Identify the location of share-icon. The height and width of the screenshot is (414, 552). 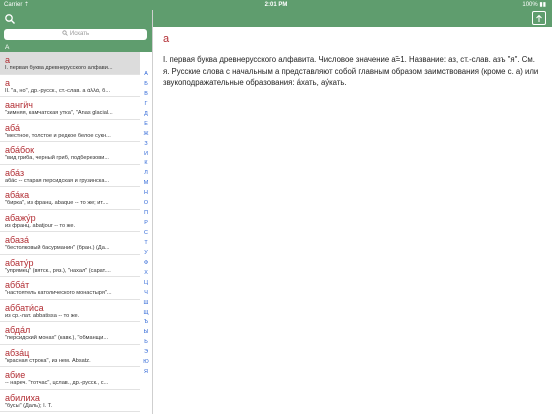
(539, 18).